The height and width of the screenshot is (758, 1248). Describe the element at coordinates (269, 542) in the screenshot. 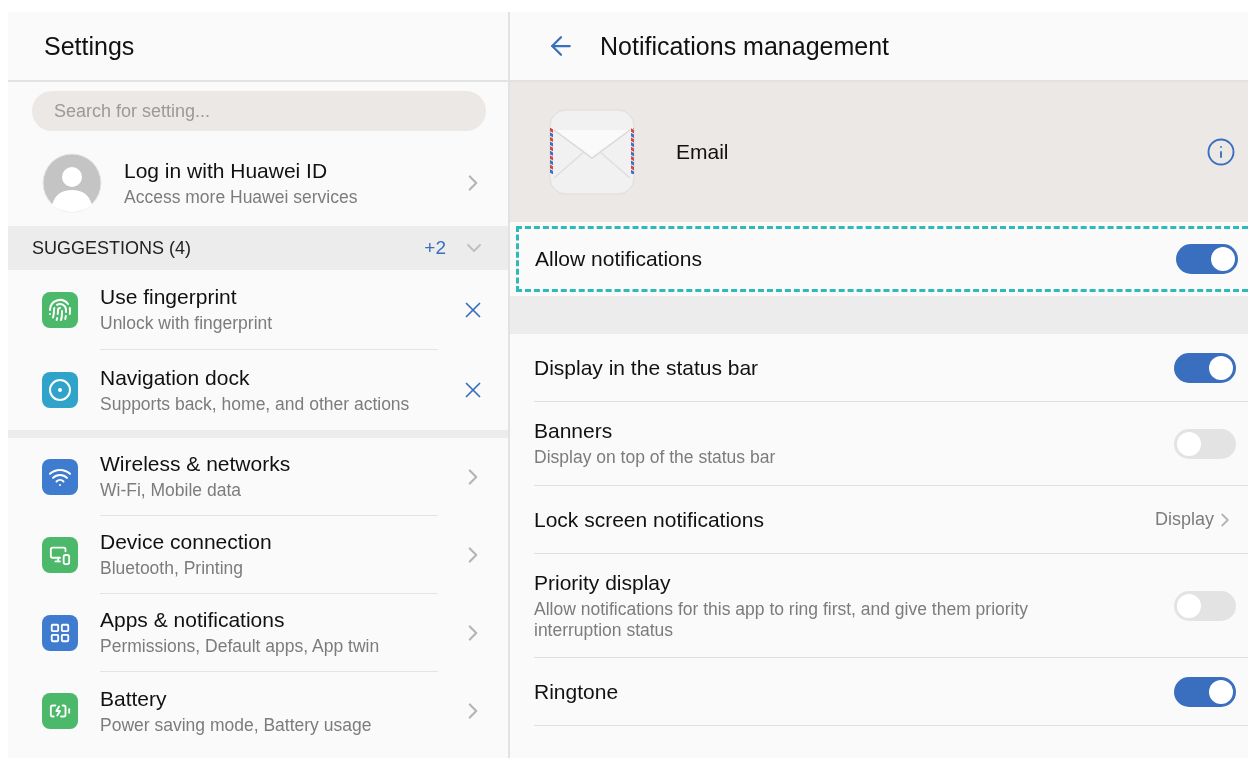

I see `category-title: Device connection` at that location.